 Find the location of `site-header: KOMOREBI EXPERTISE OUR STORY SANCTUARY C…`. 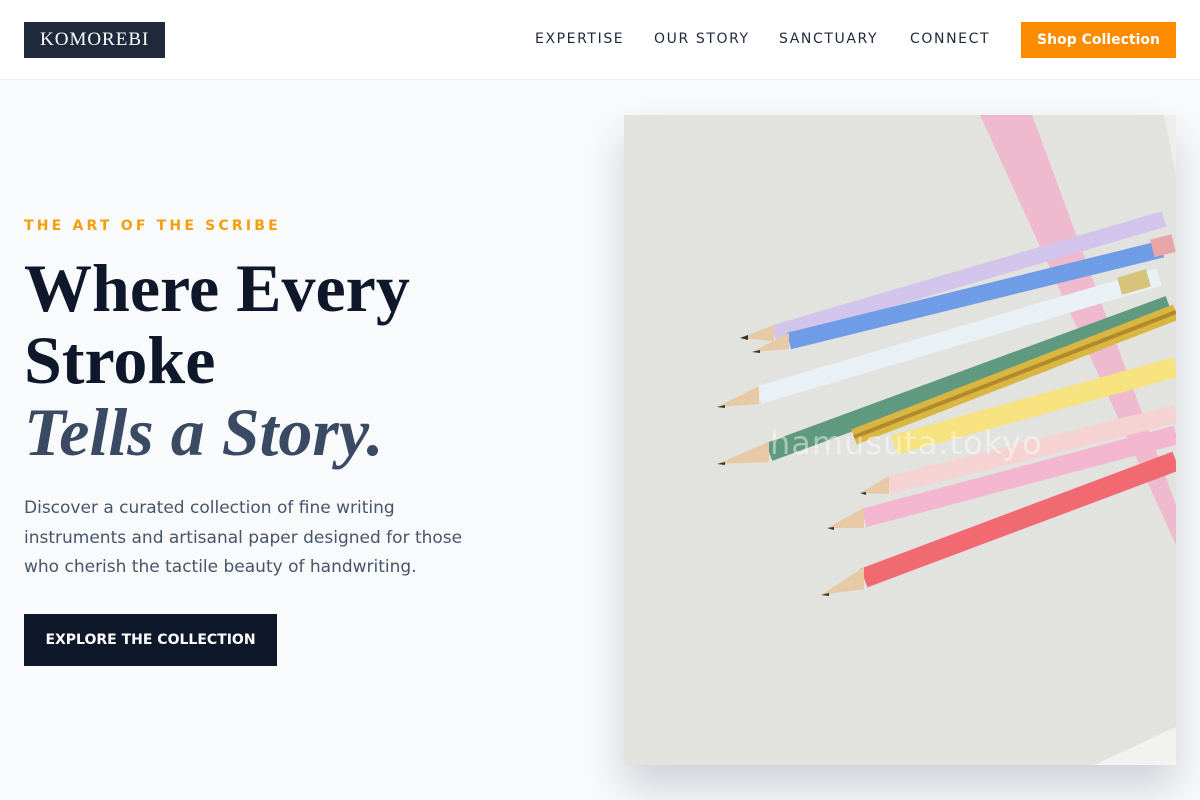

site-header: KOMOREBI EXPERTISE OUR STORY SANCTUARY C… is located at coordinates (600, 40).